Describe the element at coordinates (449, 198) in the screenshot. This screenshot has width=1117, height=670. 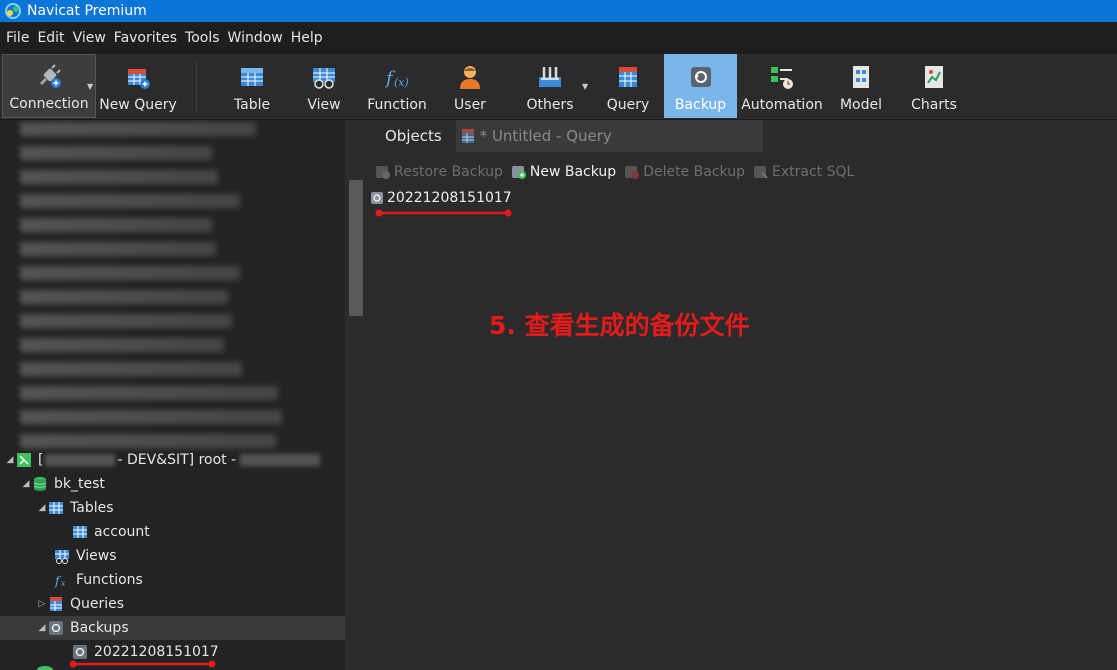
I see `backup-file-name: 20221208151017` at that location.